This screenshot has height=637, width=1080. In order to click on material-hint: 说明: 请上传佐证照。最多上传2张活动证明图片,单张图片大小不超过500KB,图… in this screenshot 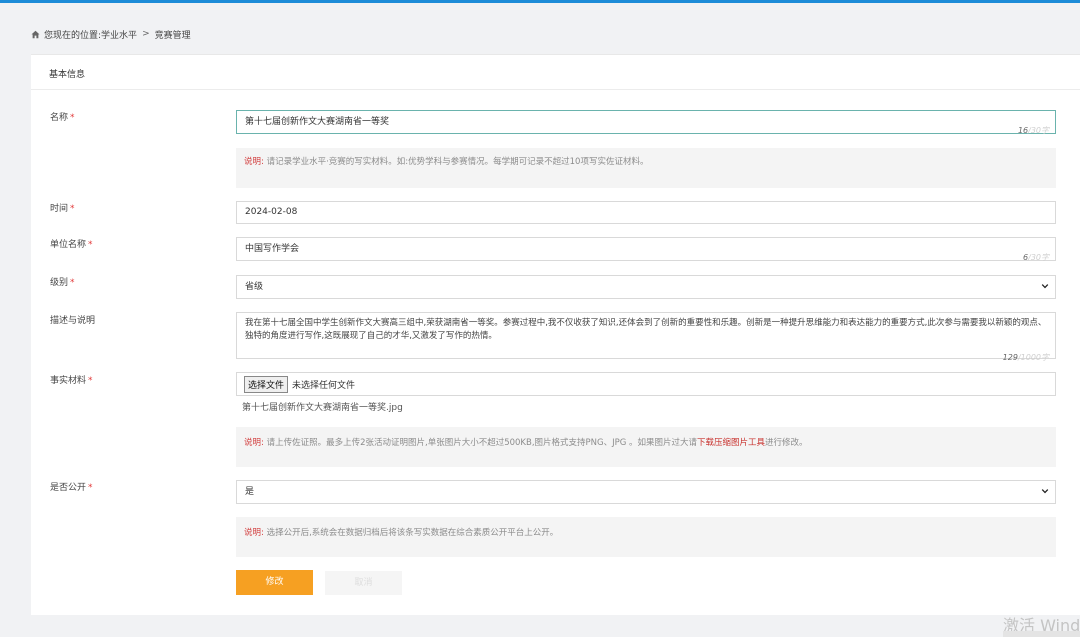, I will do `click(646, 447)`.